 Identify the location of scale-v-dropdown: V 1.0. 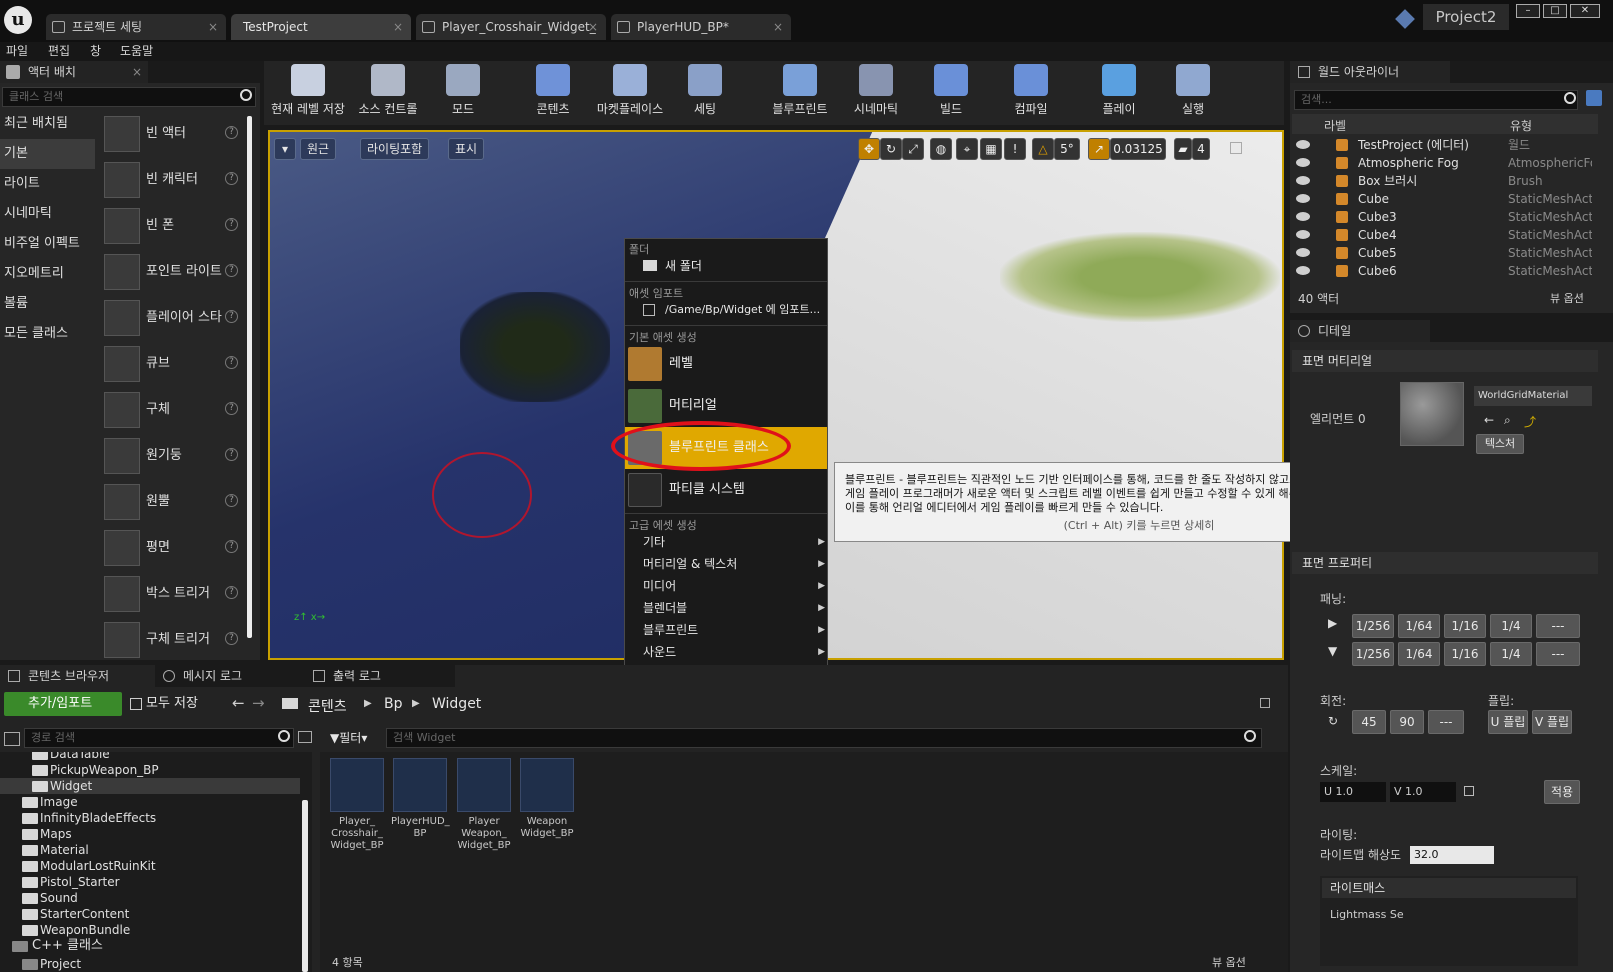
(1423, 792).